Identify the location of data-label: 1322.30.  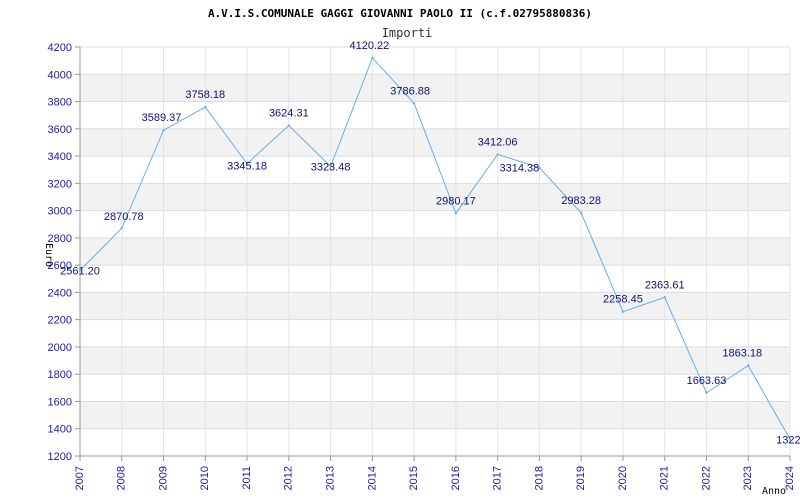
(788, 440).